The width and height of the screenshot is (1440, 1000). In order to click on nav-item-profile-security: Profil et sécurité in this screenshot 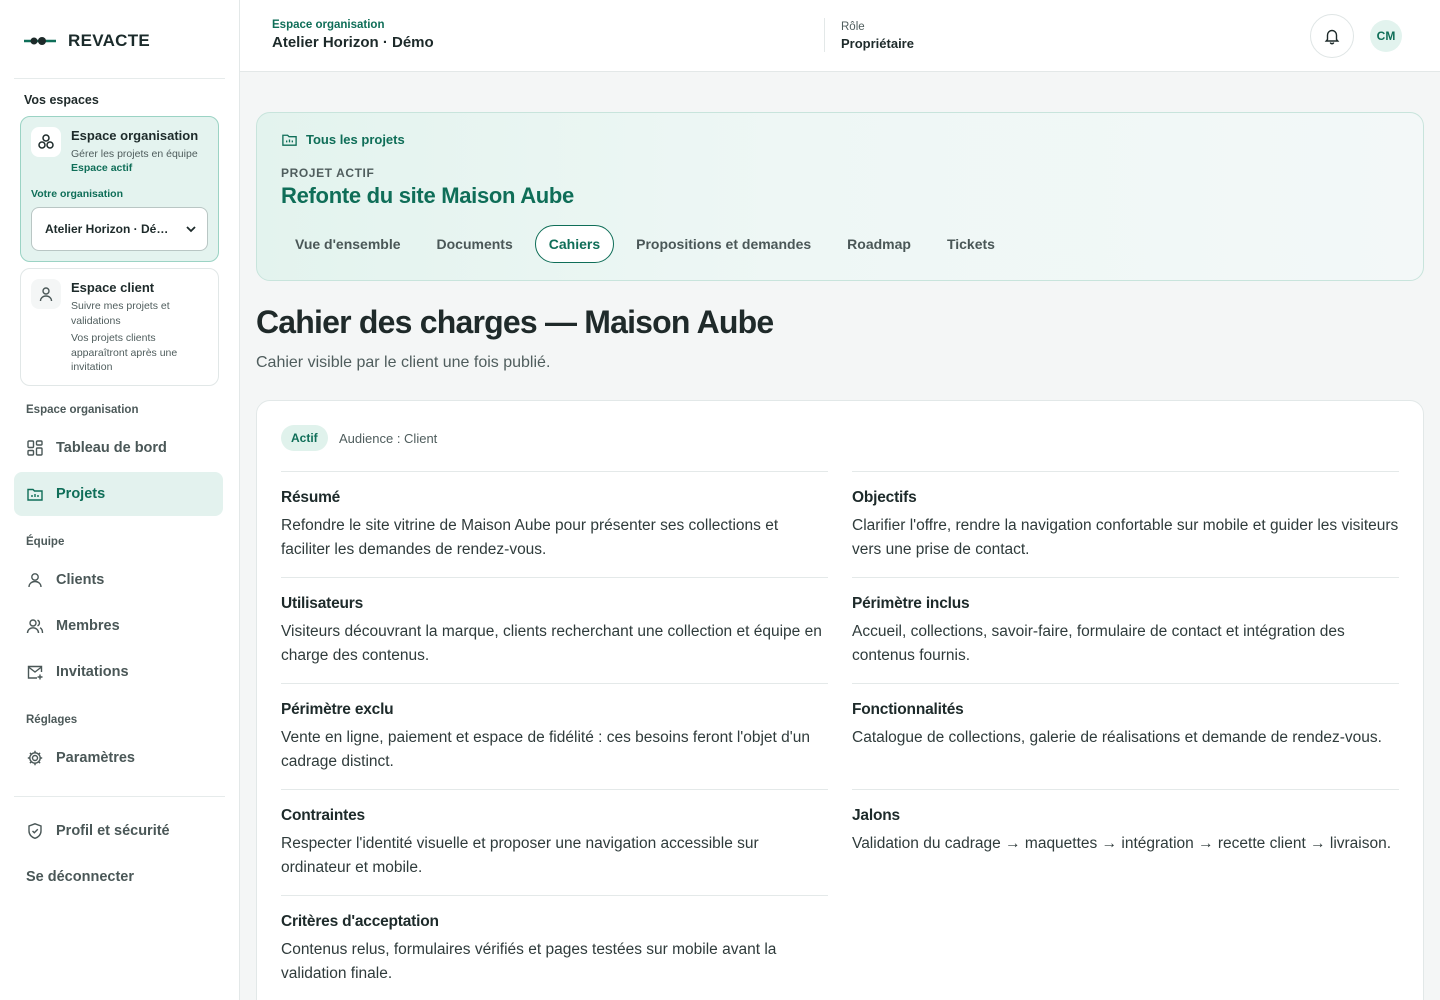, I will do `click(118, 831)`.